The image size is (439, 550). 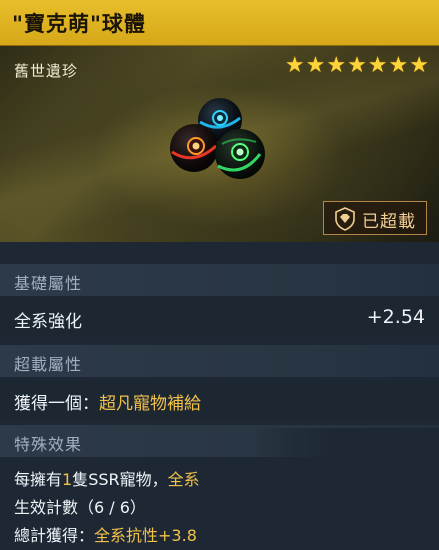 What do you see at coordinates (194, 148) in the screenshot?
I see `red-orb` at bounding box center [194, 148].